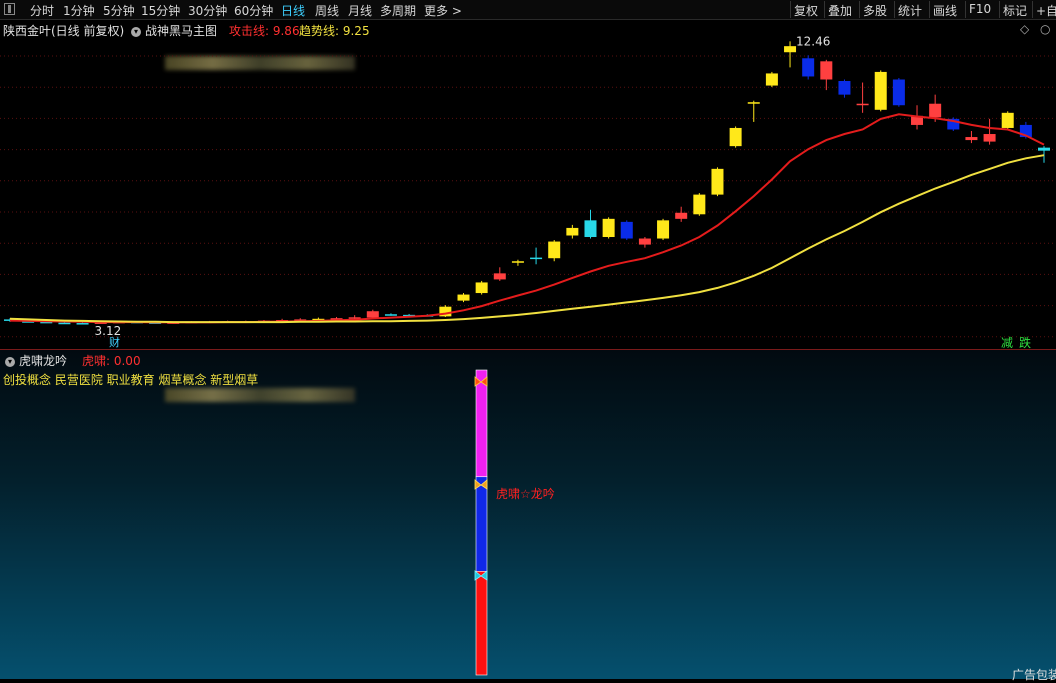 This screenshot has width=1056, height=683. What do you see at coordinates (525, 494) in the screenshot?
I see `bar-label: 虎啸☆龙吟` at bounding box center [525, 494].